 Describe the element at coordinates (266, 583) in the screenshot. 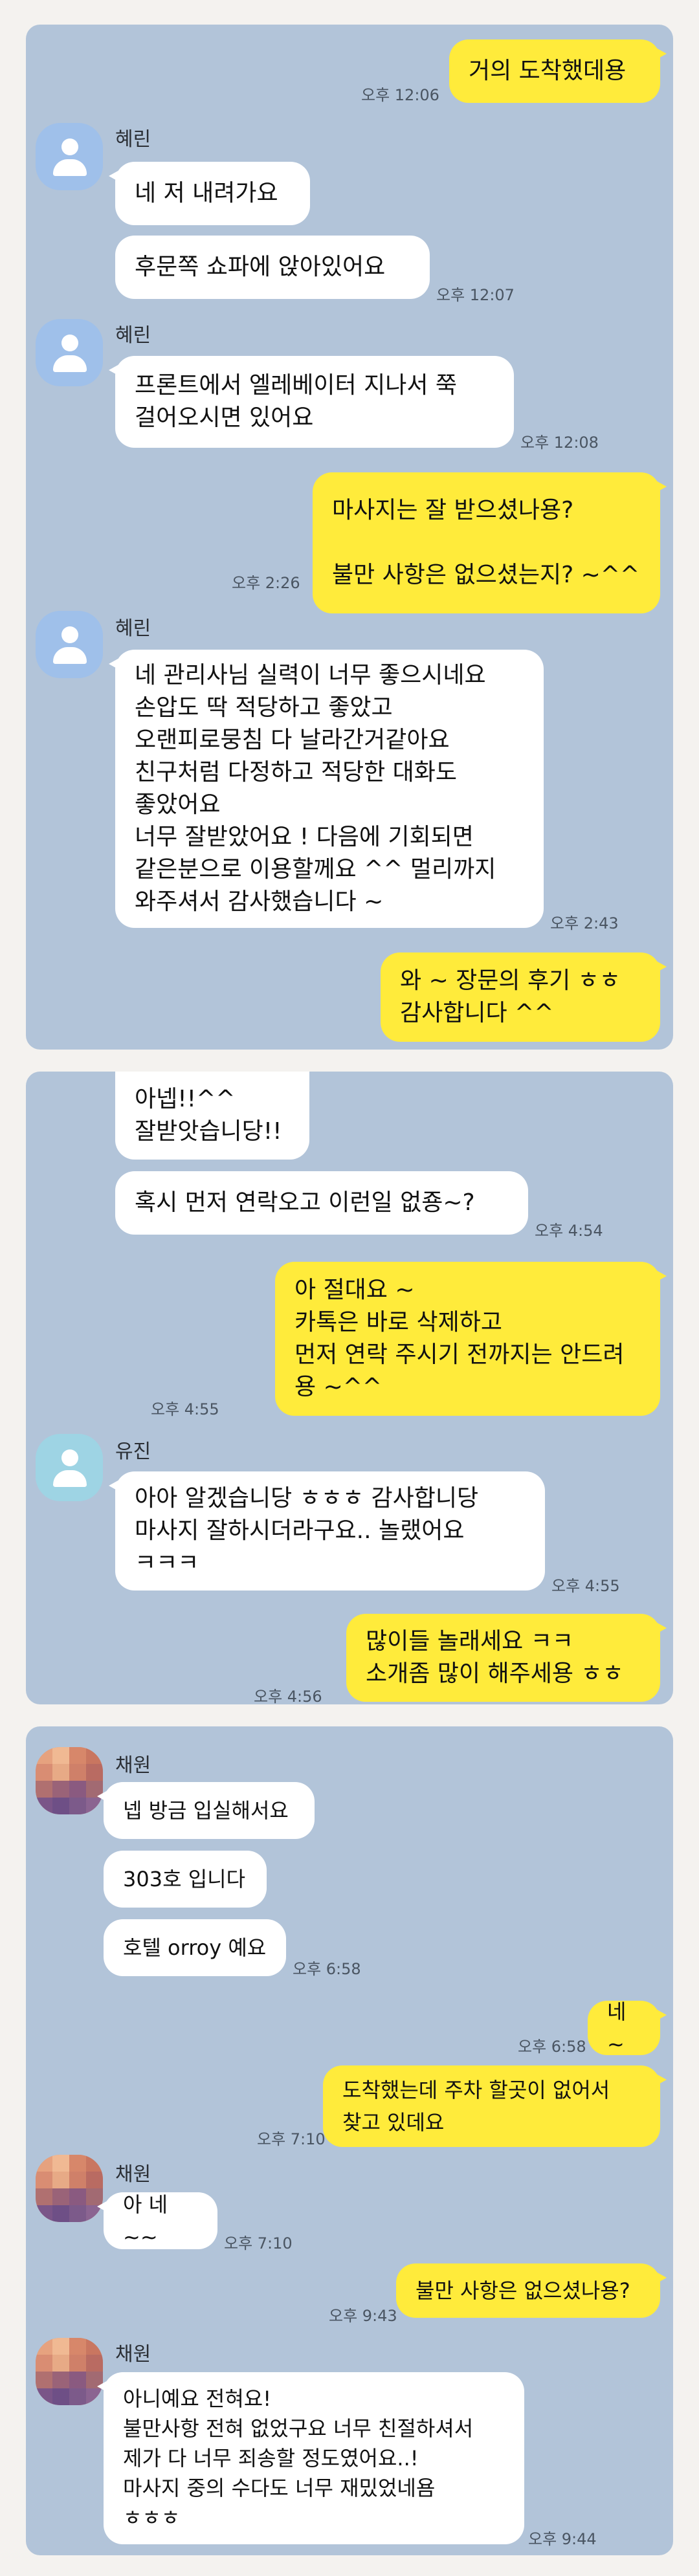

I see `timestamp: 오후 2:26` at that location.